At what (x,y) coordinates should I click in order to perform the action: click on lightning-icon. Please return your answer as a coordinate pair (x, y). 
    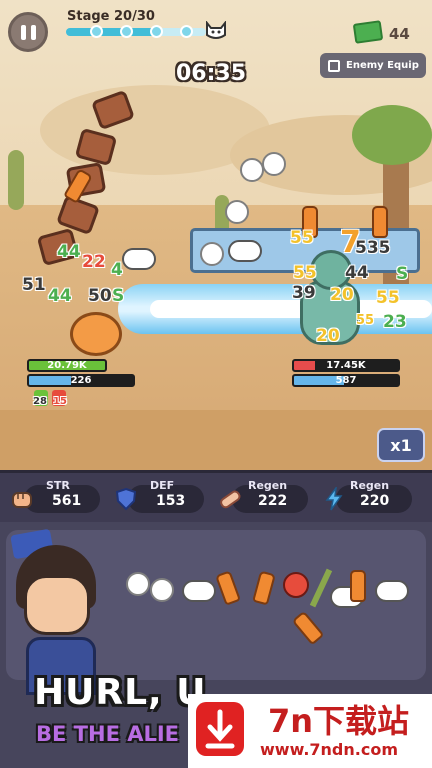
    Looking at the image, I should click on (334, 499).